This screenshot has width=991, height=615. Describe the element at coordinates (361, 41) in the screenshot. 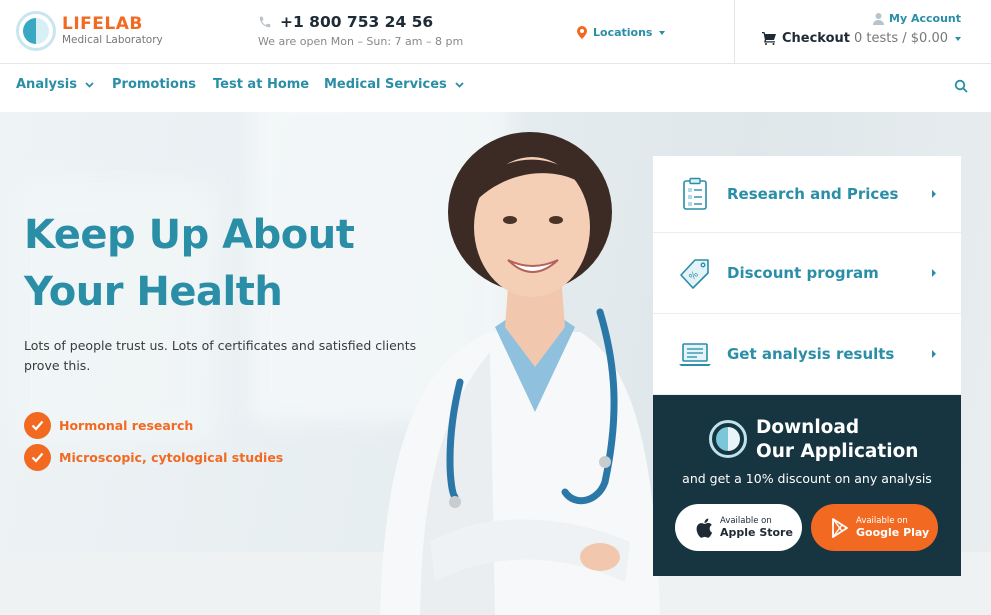

I see `opening-hours: We are open Mon – Sun: 7 am – 8 pm` at that location.